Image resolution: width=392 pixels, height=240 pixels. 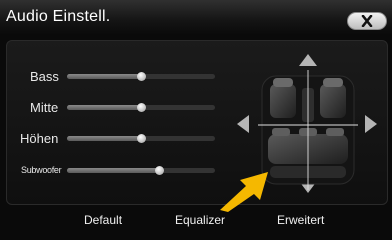 I want to click on title-bar: Audio Einstell., so click(x=196, y=17).